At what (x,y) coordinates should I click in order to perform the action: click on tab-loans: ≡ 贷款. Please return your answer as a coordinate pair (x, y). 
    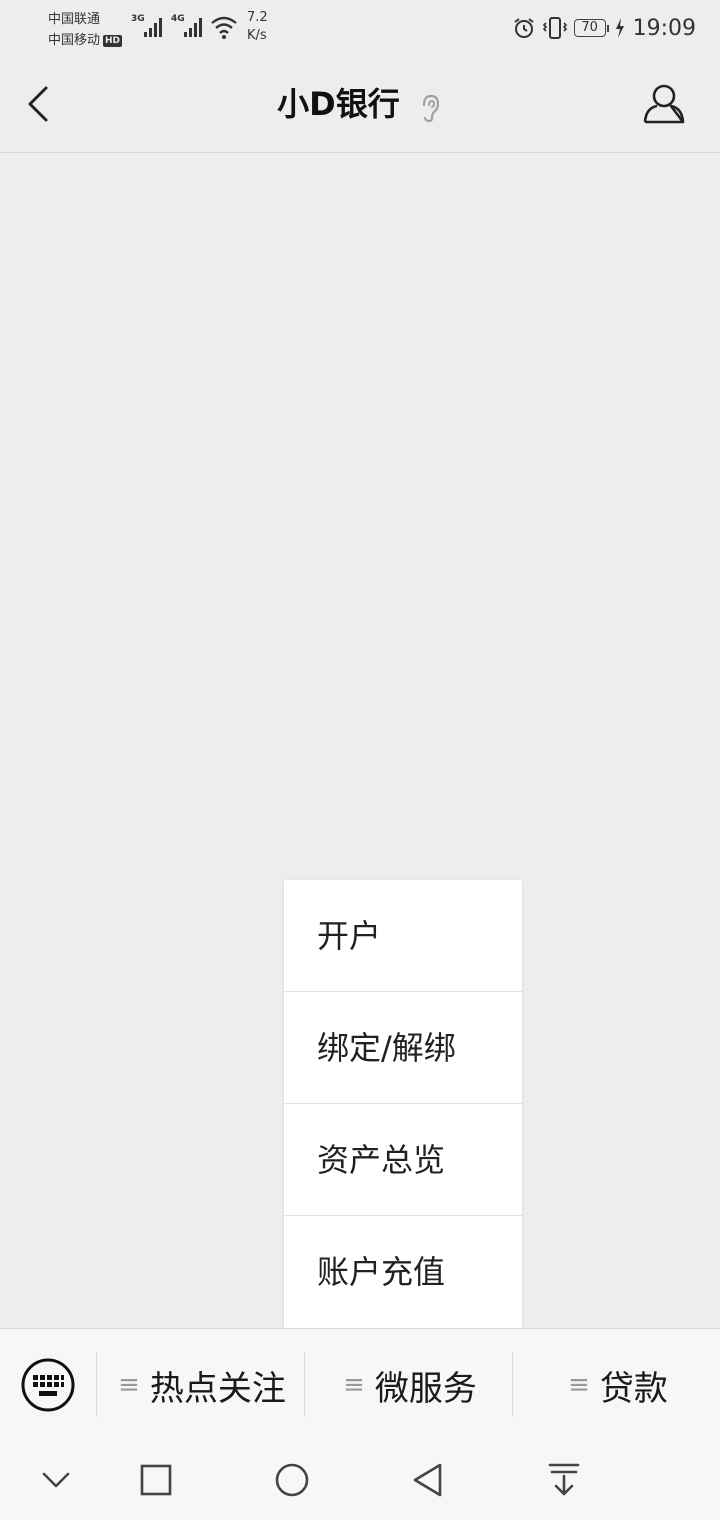
    Looking at the image, I should click on (618, 1385).